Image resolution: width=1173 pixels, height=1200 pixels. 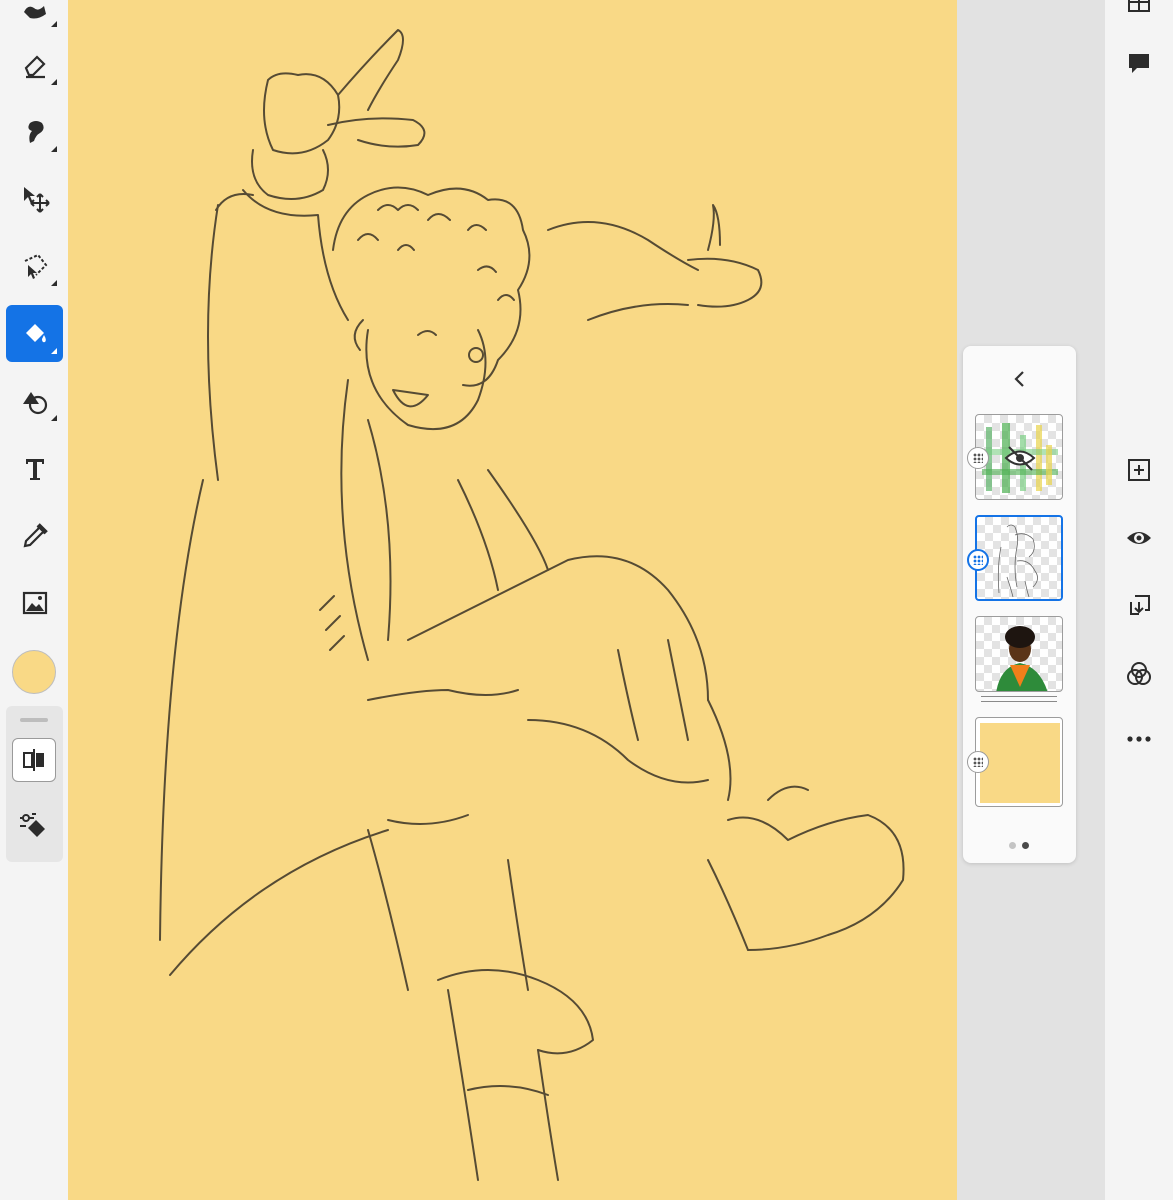 I want to click on paint-bucket-icon, so click(x=35, y=332).